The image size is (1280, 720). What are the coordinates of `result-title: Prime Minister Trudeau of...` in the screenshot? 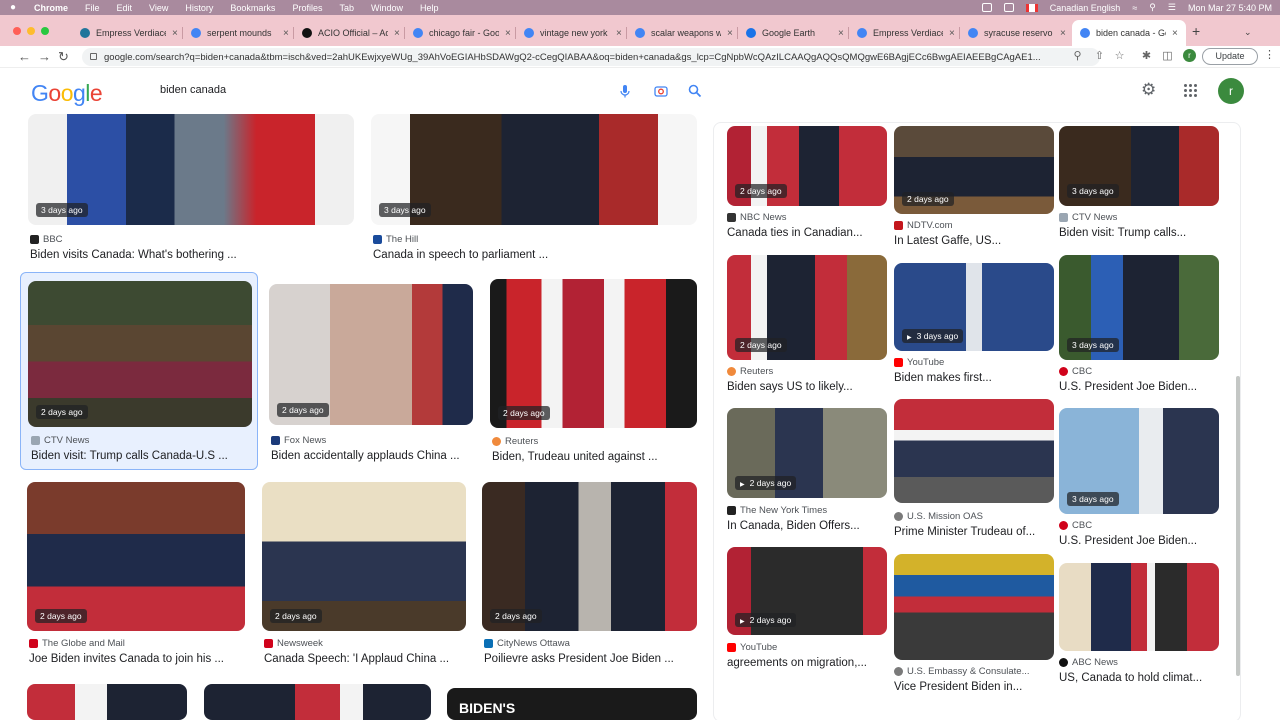 It's located at (964, 532).